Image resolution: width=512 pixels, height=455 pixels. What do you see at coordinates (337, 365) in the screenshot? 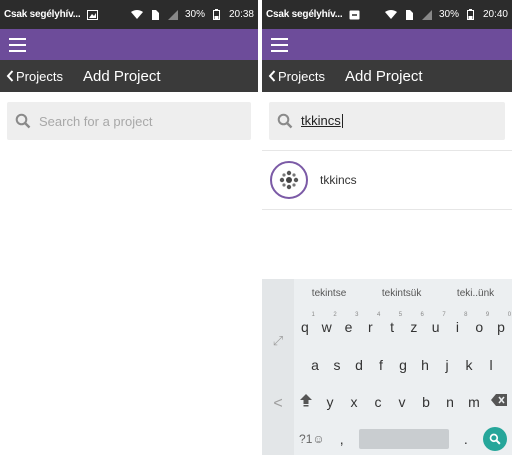
I see `key-s: s` at bounding box center [337, 365].